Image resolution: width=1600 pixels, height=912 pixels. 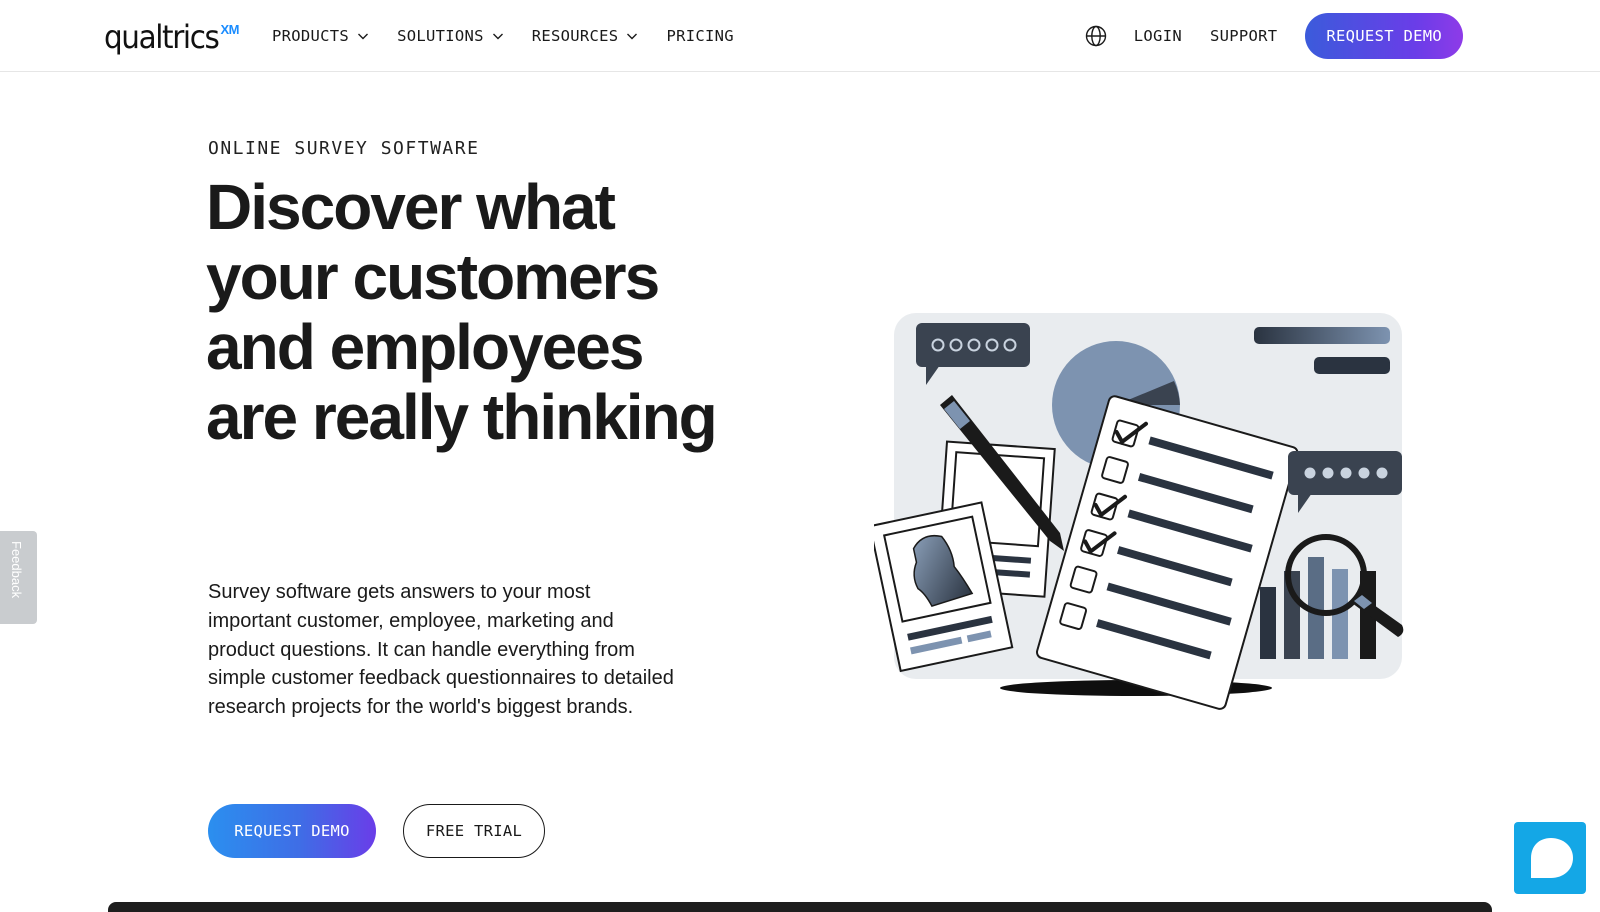 I want to click on next-section-edge, so click(x=800, y=907).